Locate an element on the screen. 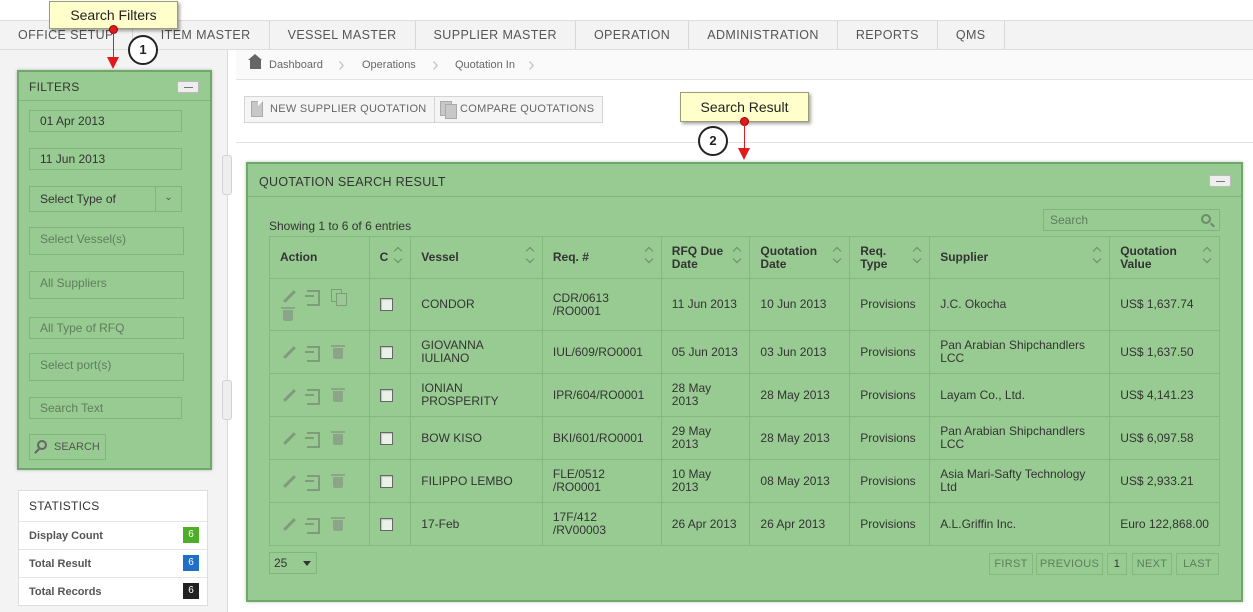 This screenshot has height=612, width=1253. value-cell: US$ 4,141.23 is located at coordinates (1164, 395).